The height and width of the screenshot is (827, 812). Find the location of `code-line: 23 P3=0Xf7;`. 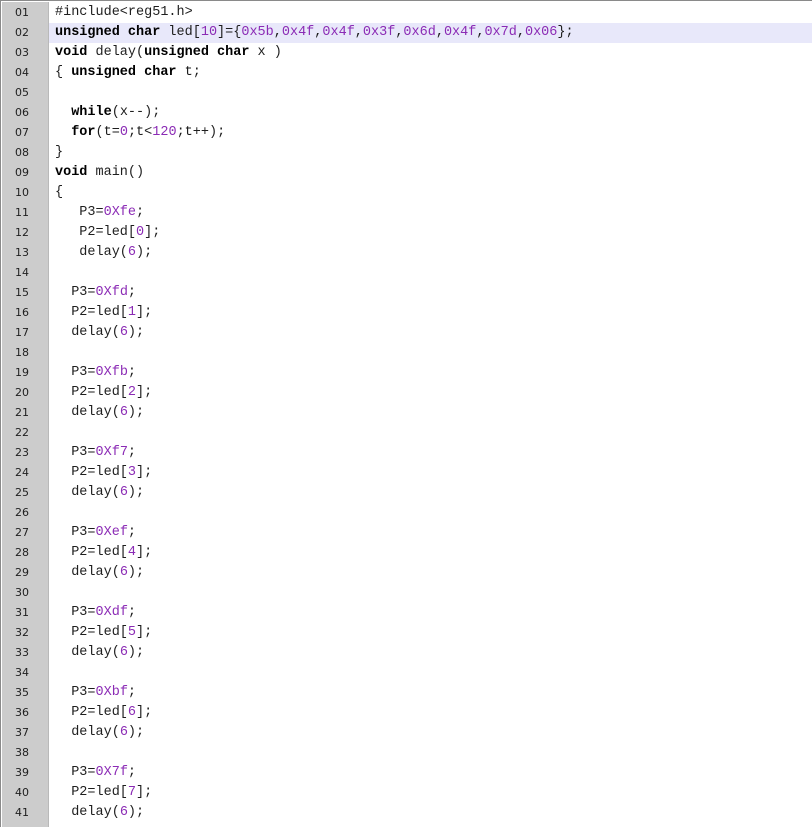

code-line: 23 P3=0Xf7; is located at coordinates (406, 453).